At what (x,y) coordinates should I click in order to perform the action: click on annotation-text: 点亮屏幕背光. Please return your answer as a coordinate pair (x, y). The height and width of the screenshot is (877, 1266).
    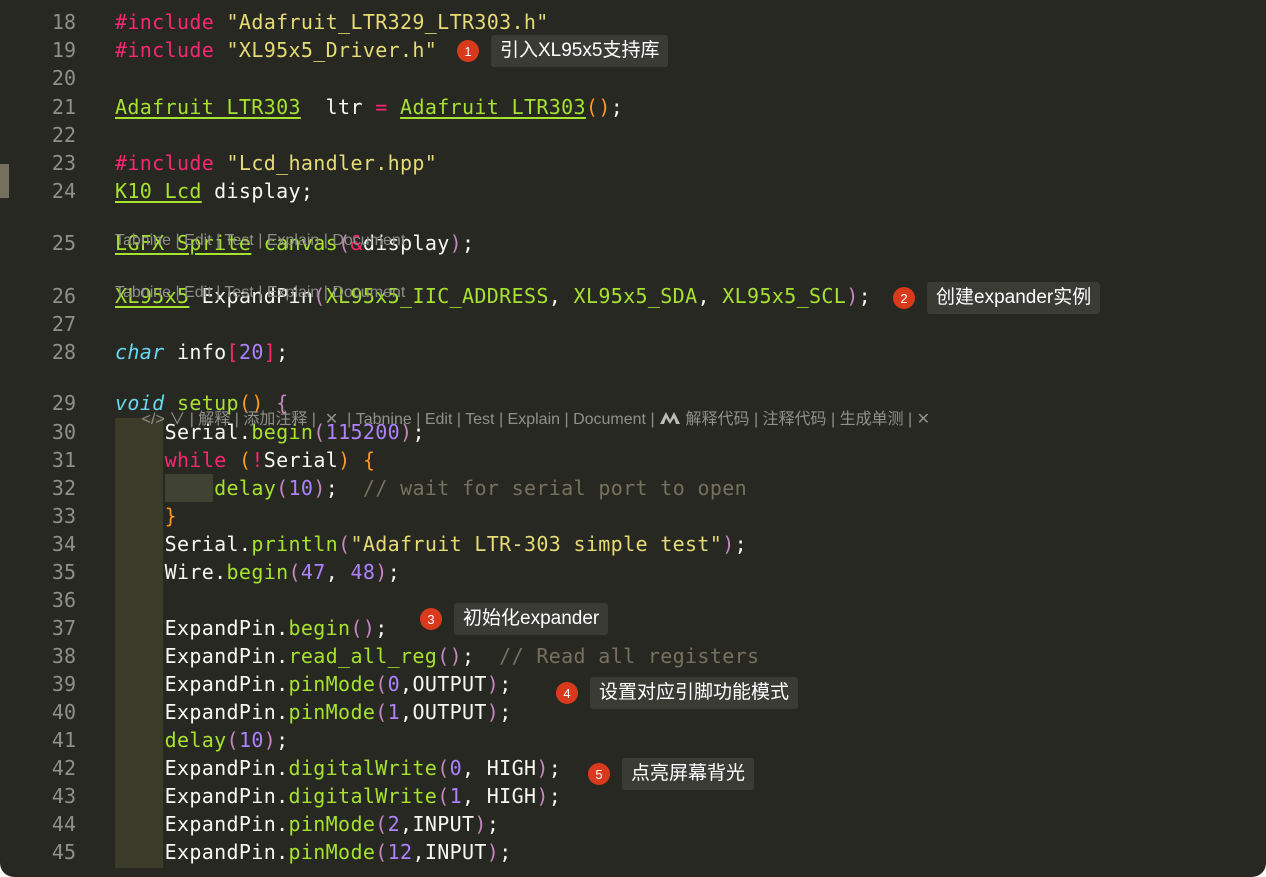
    Looking at the image, I should click on (688, 774).